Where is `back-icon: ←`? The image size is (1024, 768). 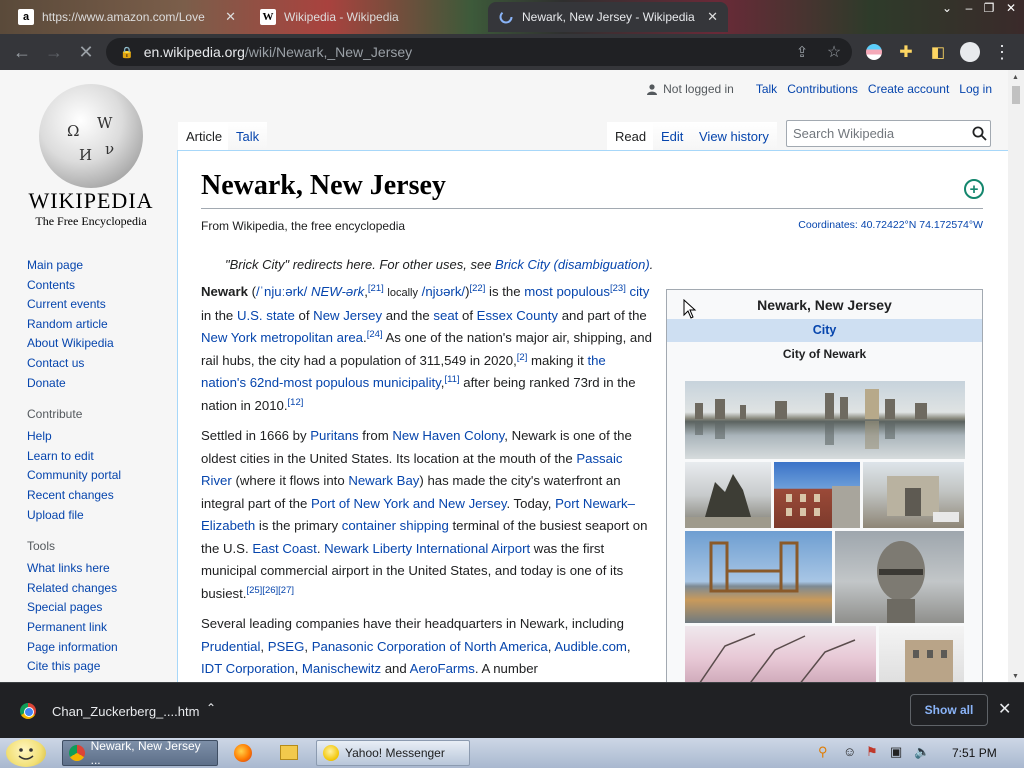
back-icon: ← is located at coordinates (22, 52).